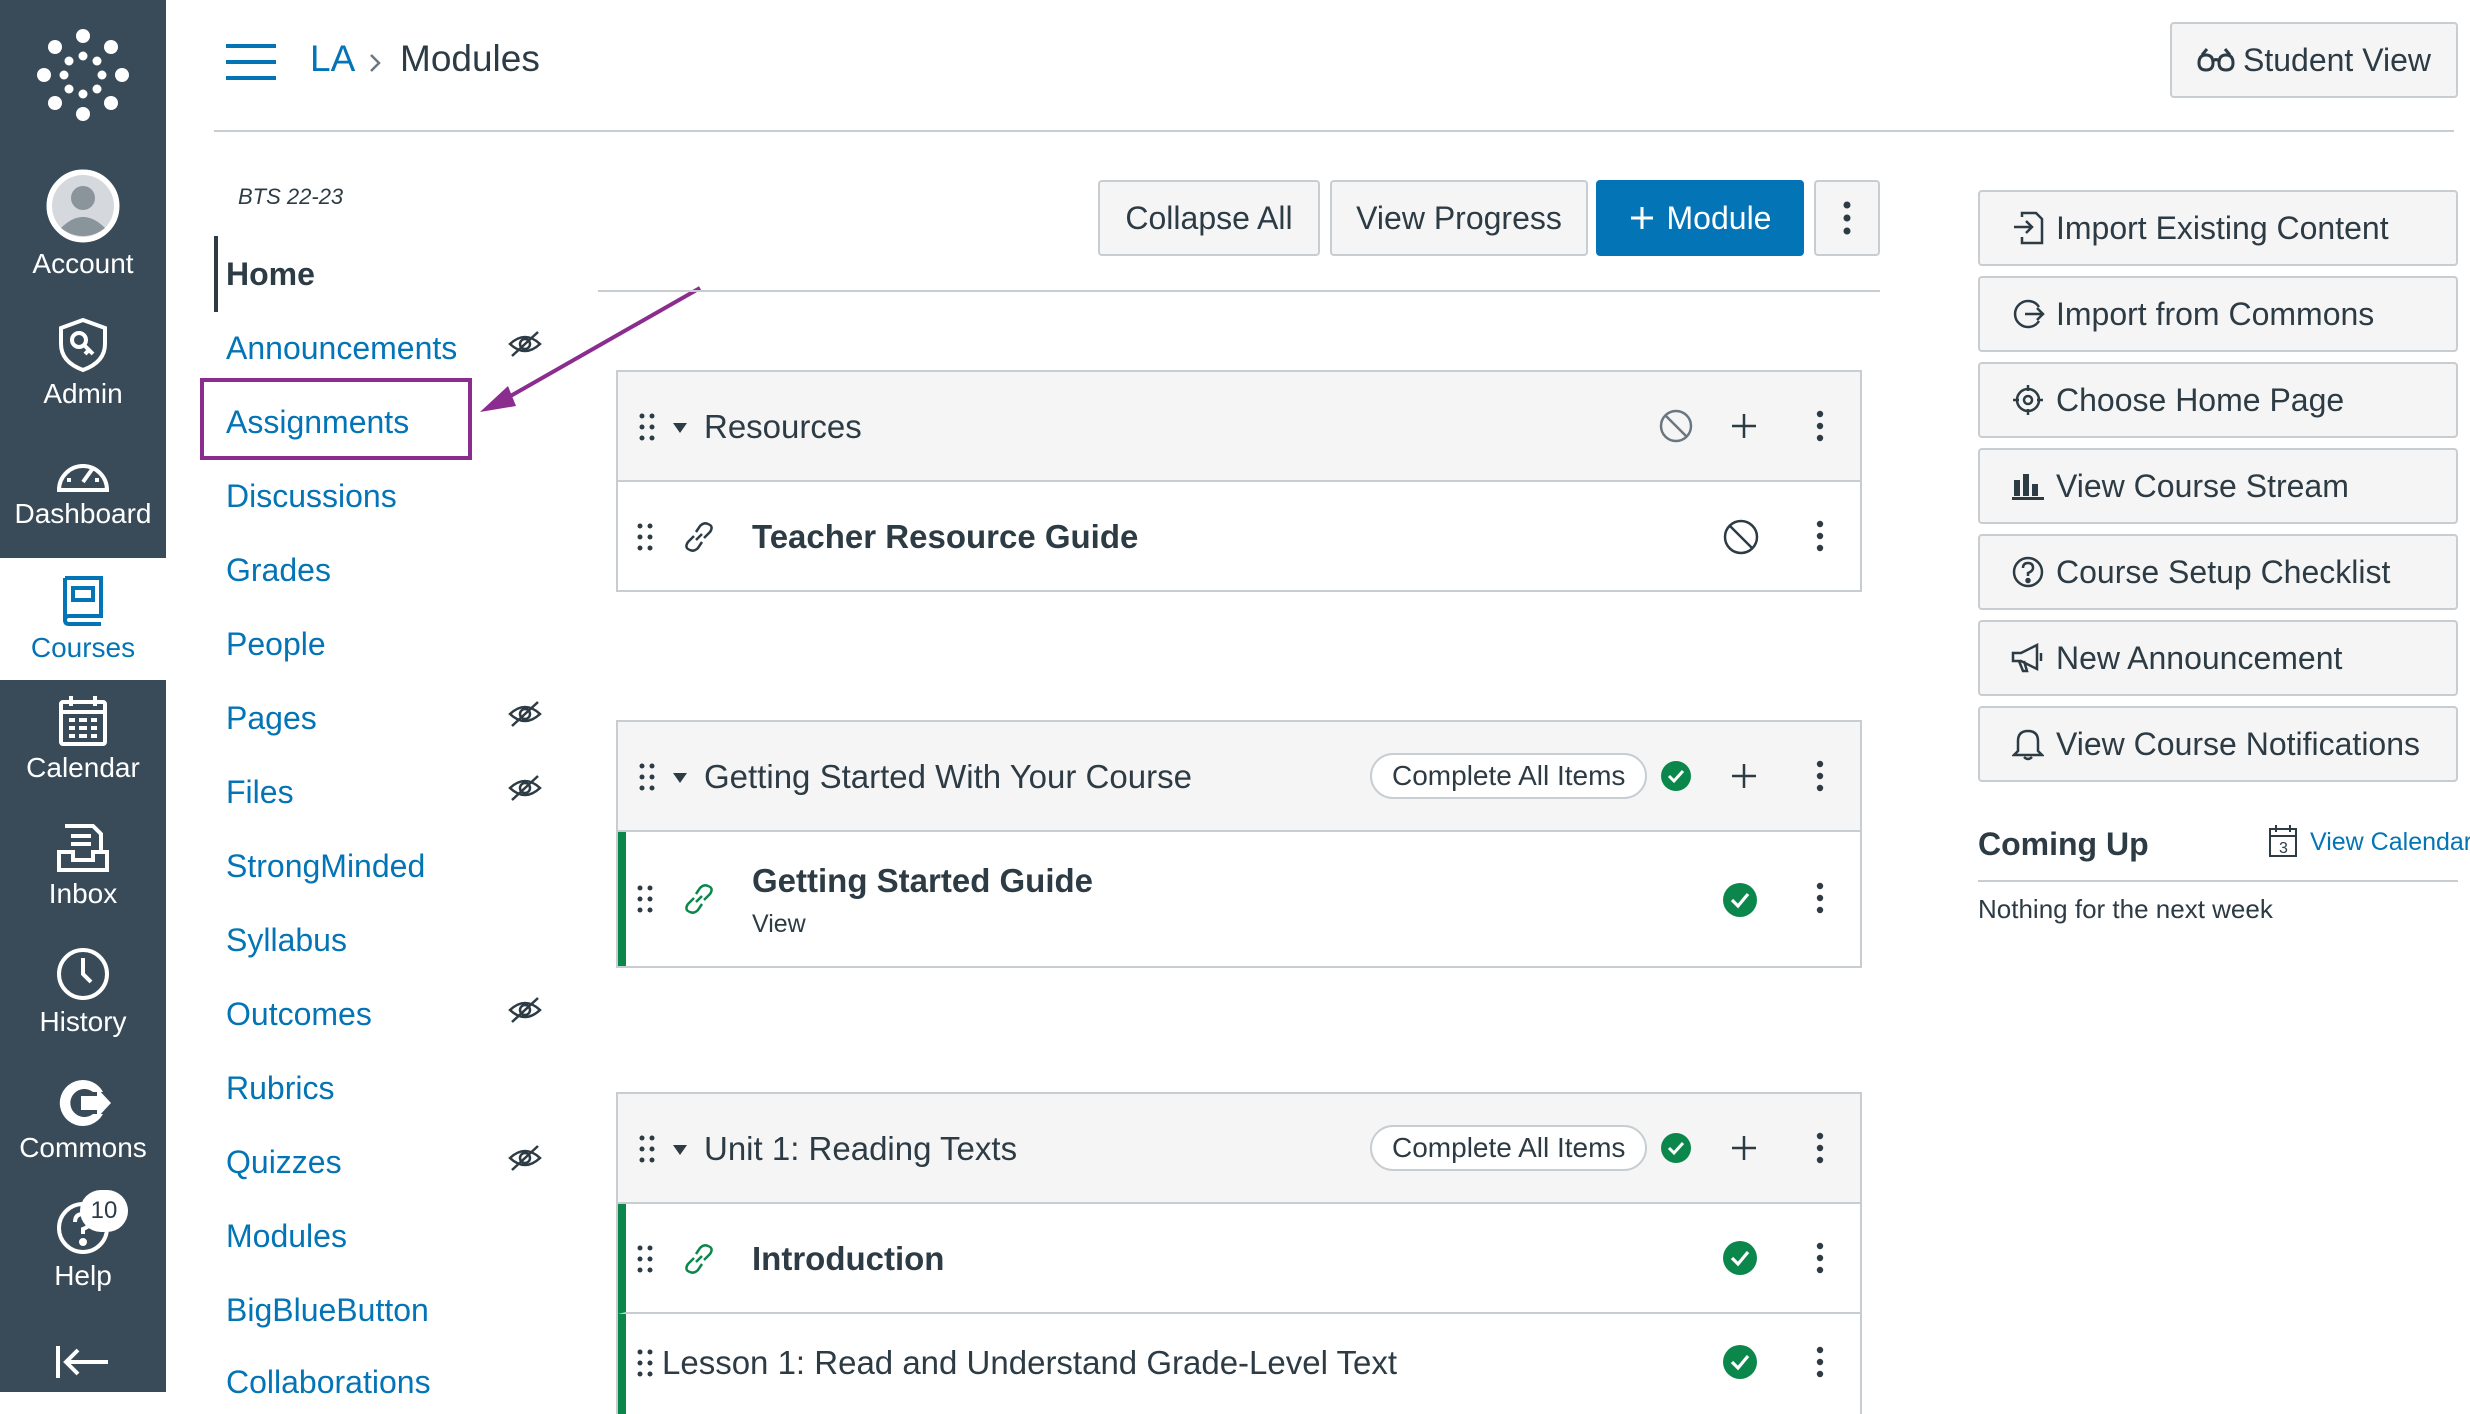  I want to click on module-header: Resources, so click(1239, 427).